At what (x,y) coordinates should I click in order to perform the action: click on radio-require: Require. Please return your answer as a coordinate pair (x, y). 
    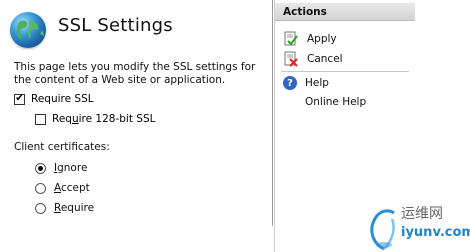
    Looking at the image, I should click on (64, 208).